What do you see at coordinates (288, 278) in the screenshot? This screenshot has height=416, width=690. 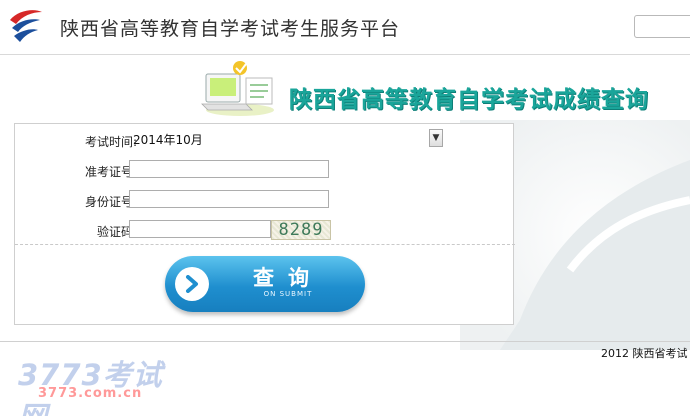 I see `query-button-label: 查询` at bounding box center [288, 278].